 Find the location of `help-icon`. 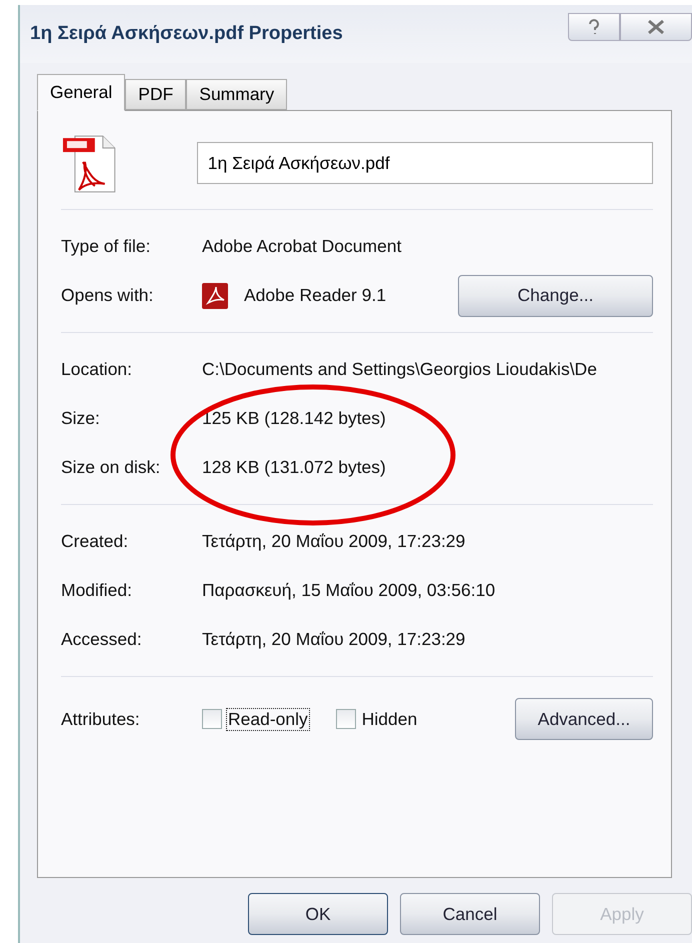

help-icon is located at coordinates (594, 27).